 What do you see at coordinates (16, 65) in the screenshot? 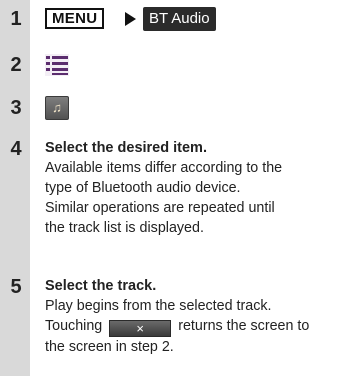
I see `step-number: 2` at bounding box center [16, 65].